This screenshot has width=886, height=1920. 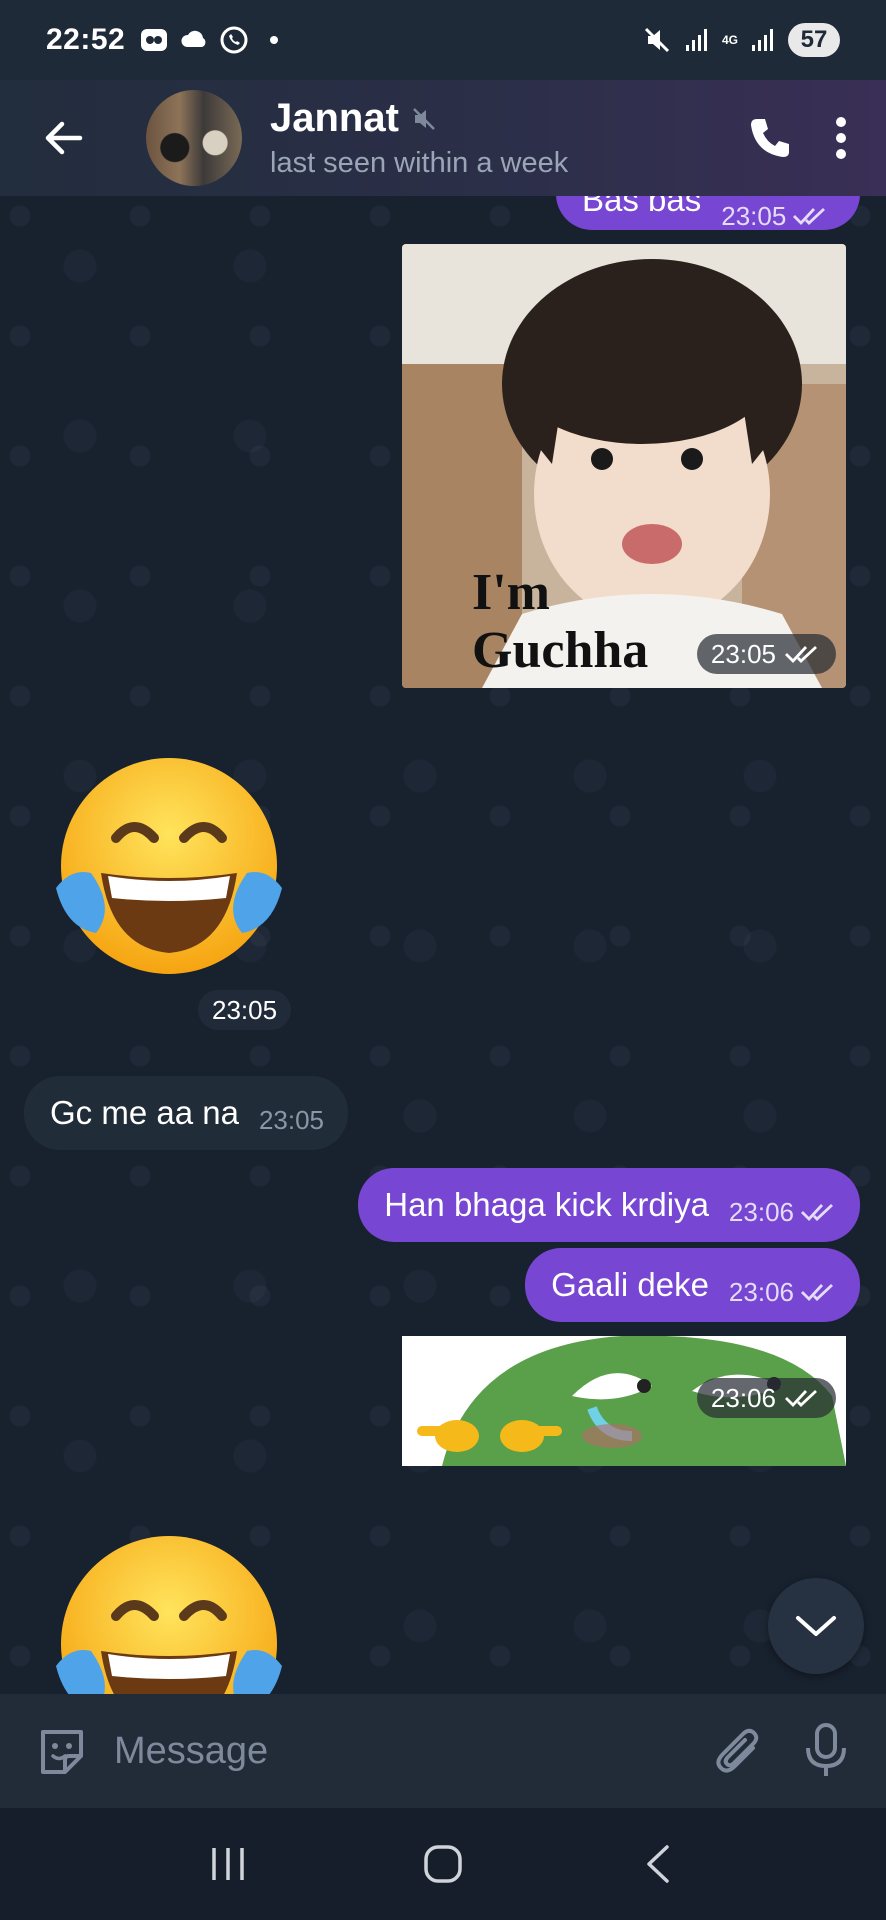 I want to click on home-icon, so click(x=443, y=1864).